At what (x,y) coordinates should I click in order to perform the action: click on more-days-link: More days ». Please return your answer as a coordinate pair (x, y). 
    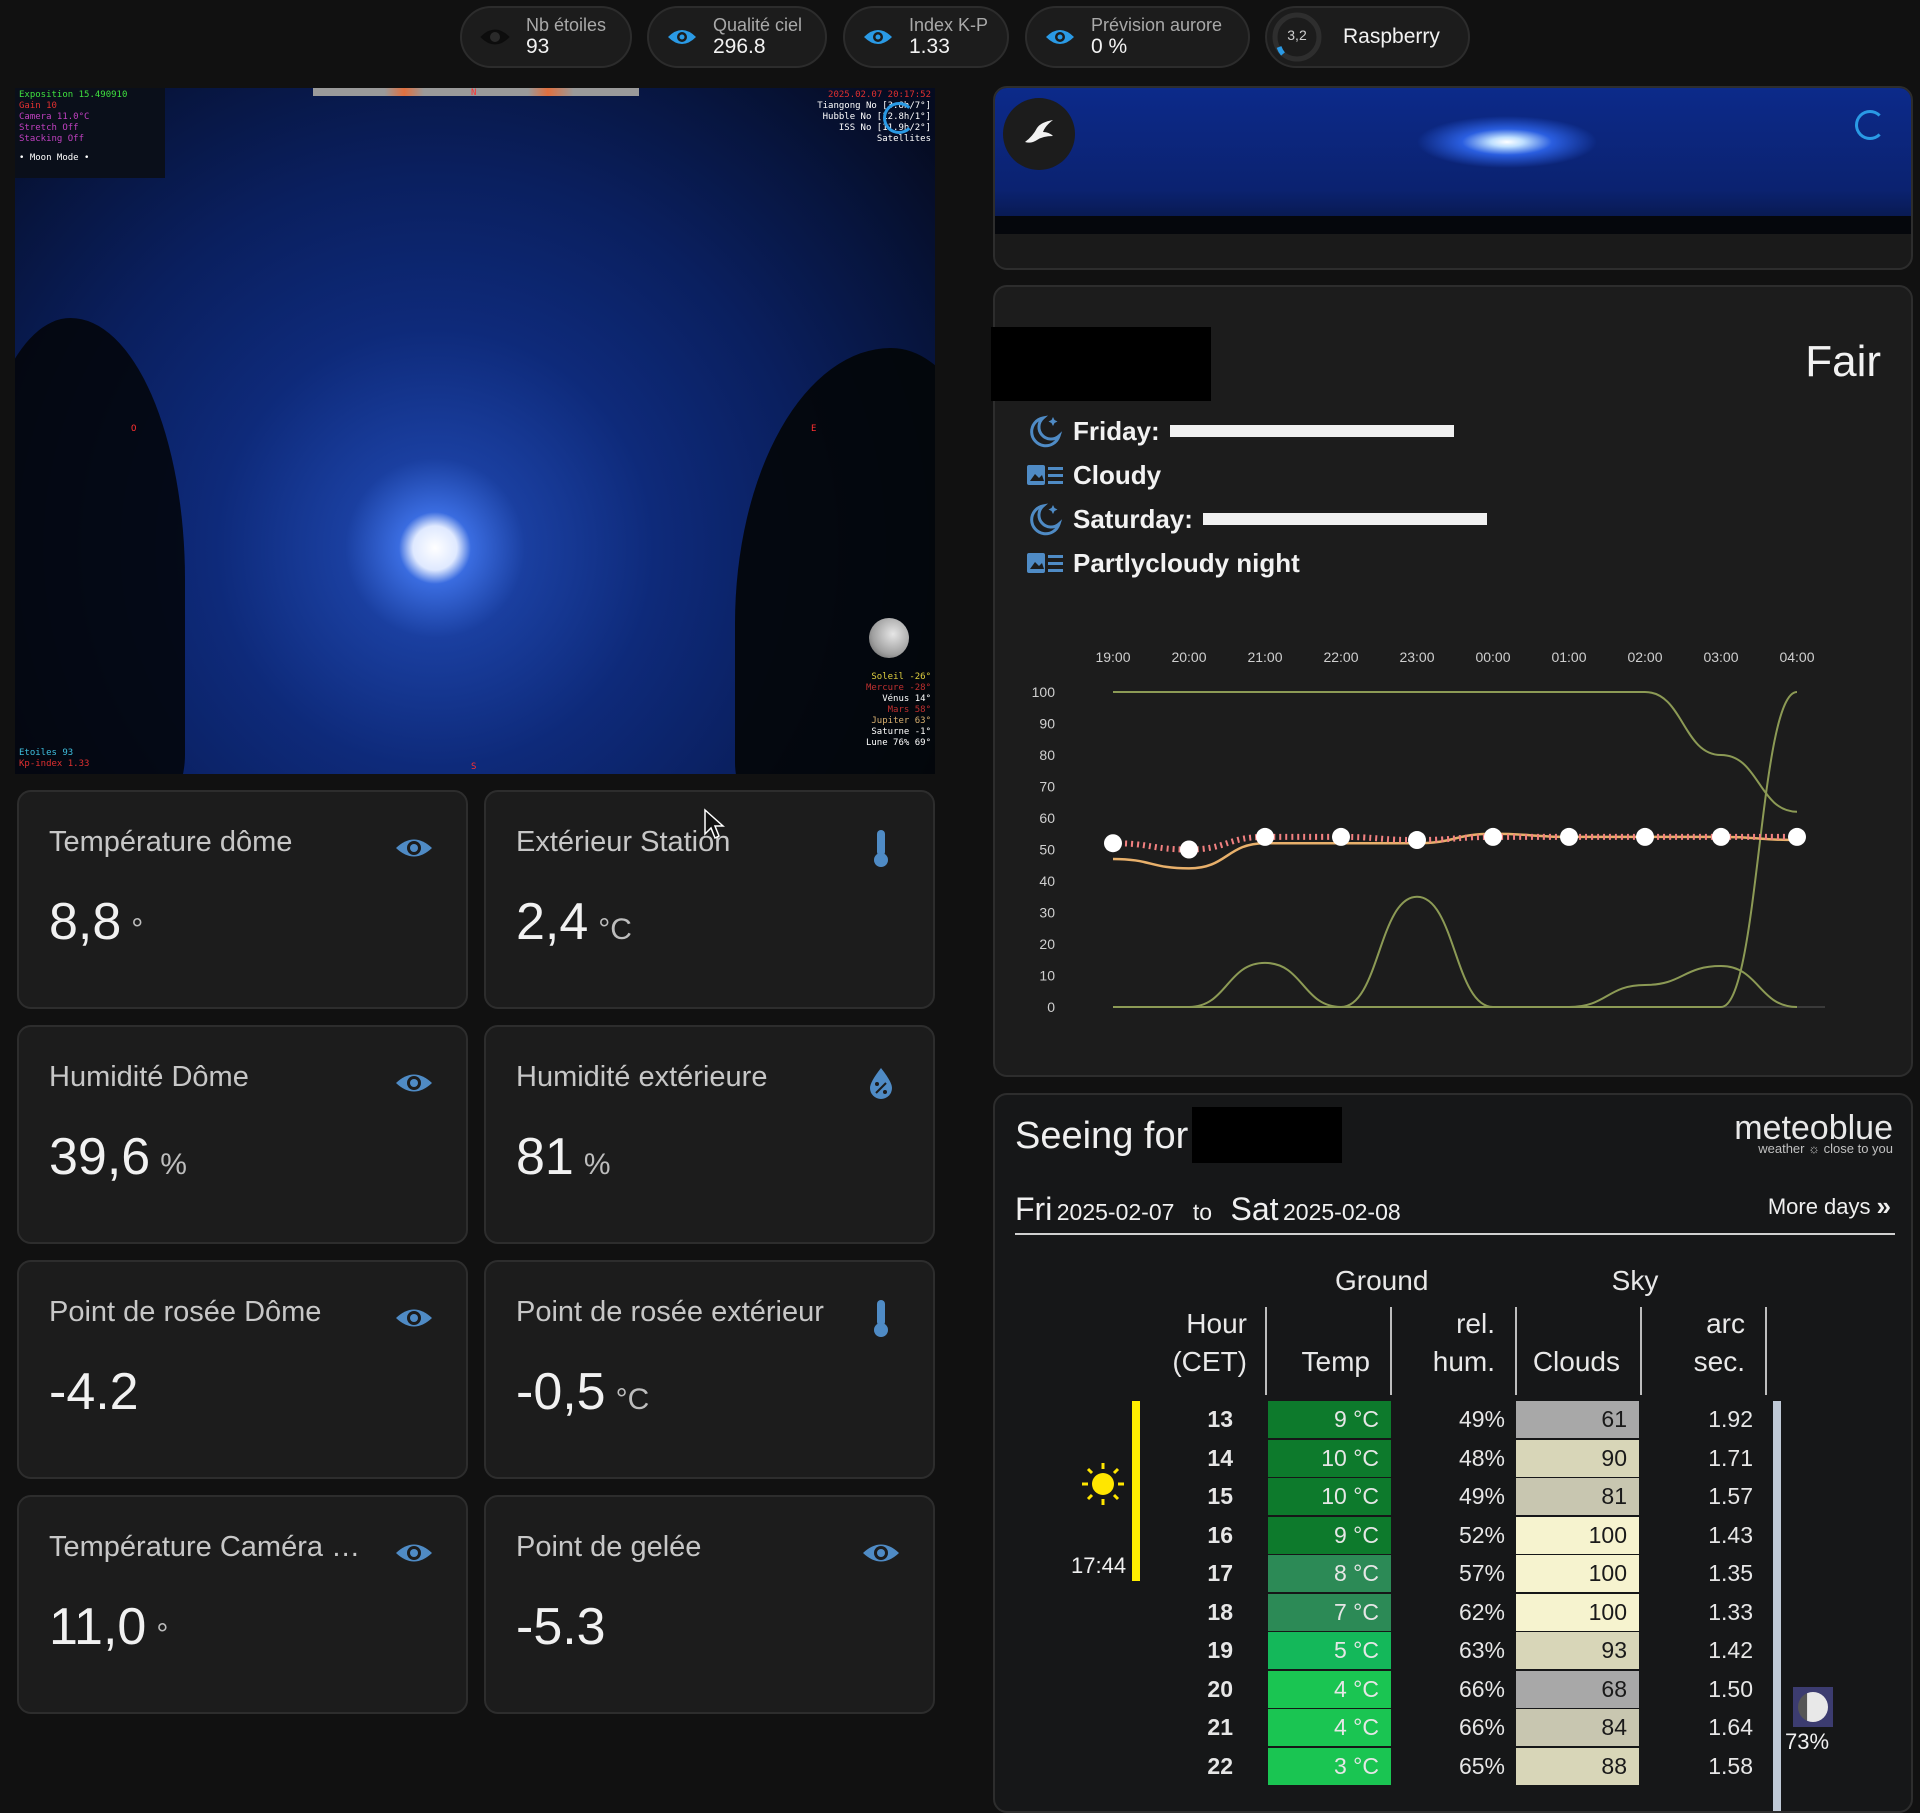
    Looking at the image, I should click on (1829, 1206).